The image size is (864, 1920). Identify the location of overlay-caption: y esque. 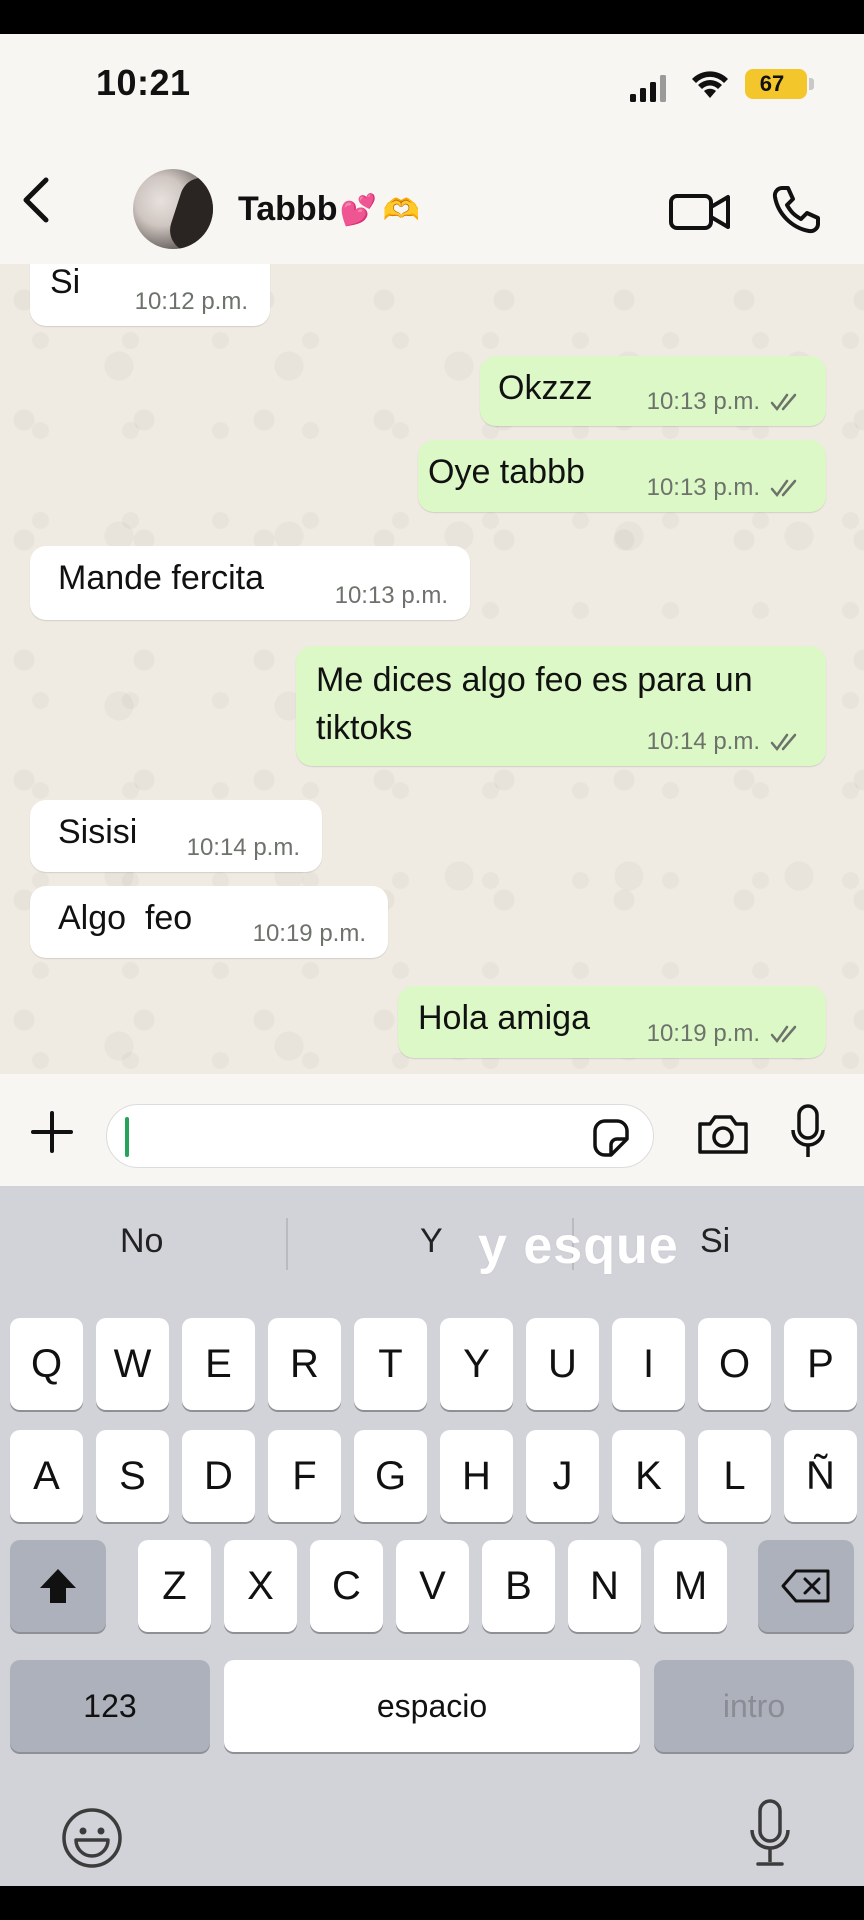
(578, 1246).